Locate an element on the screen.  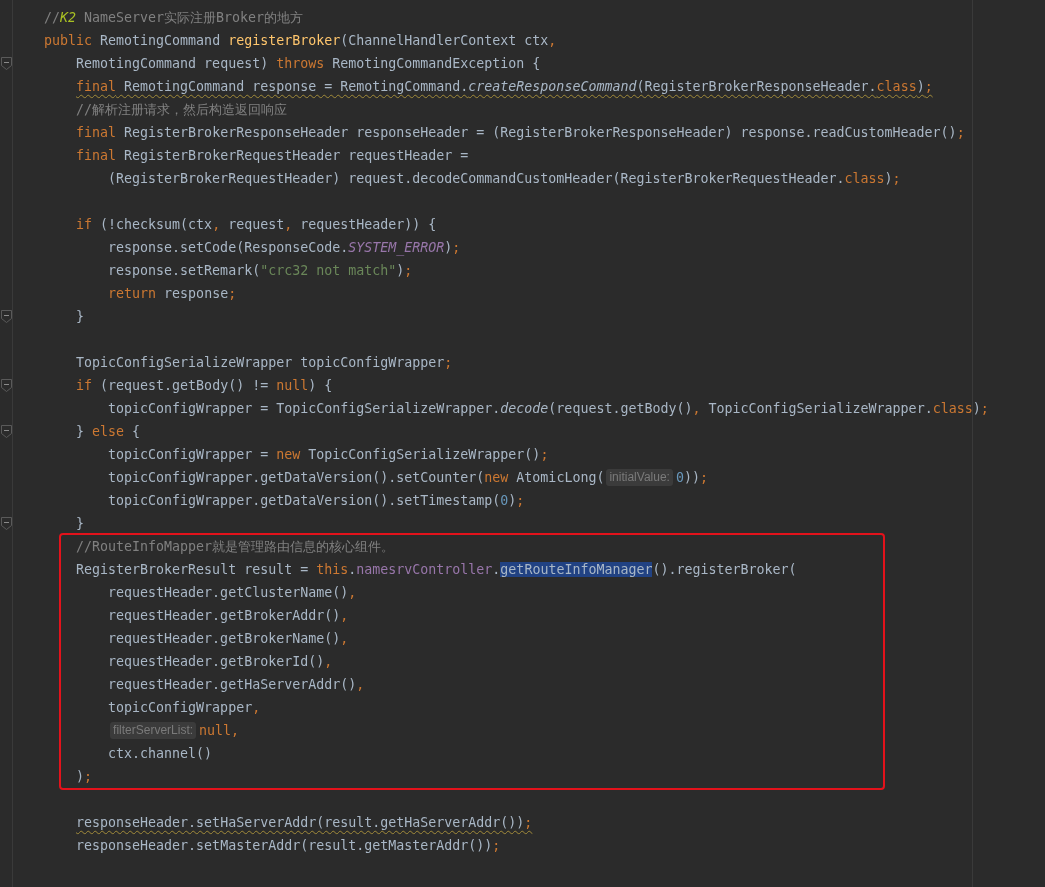
code-line: response.setCode(ResponseCode.SYSTEM_ERROR); is located at coordinates (284, 247).